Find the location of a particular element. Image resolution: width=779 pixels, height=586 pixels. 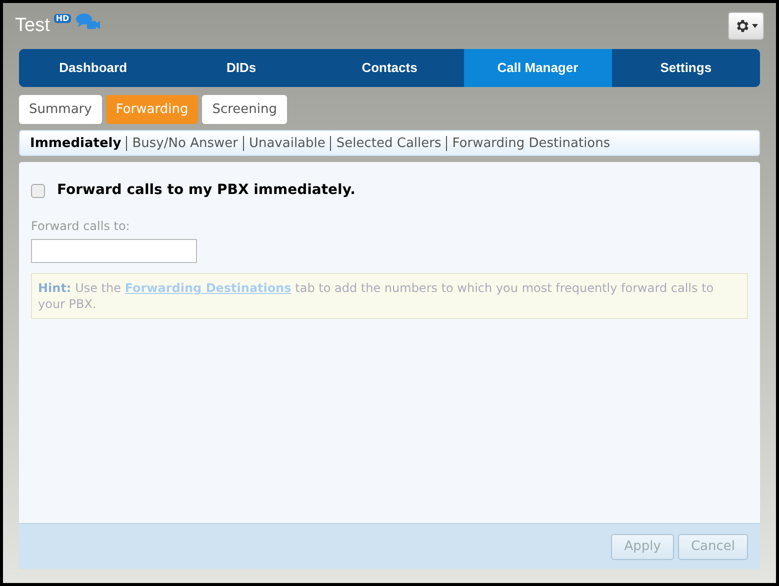

field-label: Forward calls to: is located at coordinates (81, 226).